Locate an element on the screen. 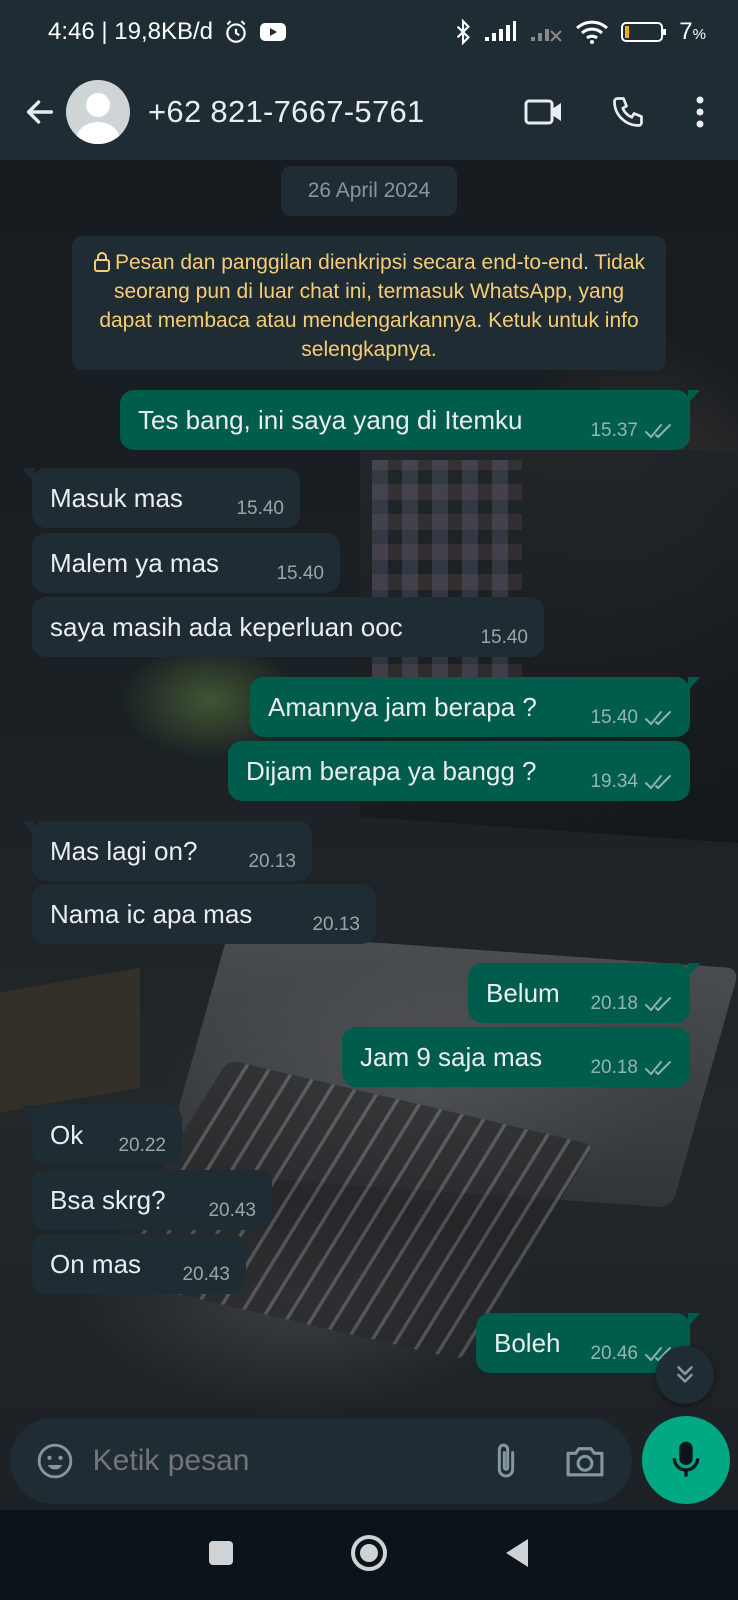  outgoing-message: Dijam berapa ya bangg ? 19.34 is located at coordinates (459, 771).